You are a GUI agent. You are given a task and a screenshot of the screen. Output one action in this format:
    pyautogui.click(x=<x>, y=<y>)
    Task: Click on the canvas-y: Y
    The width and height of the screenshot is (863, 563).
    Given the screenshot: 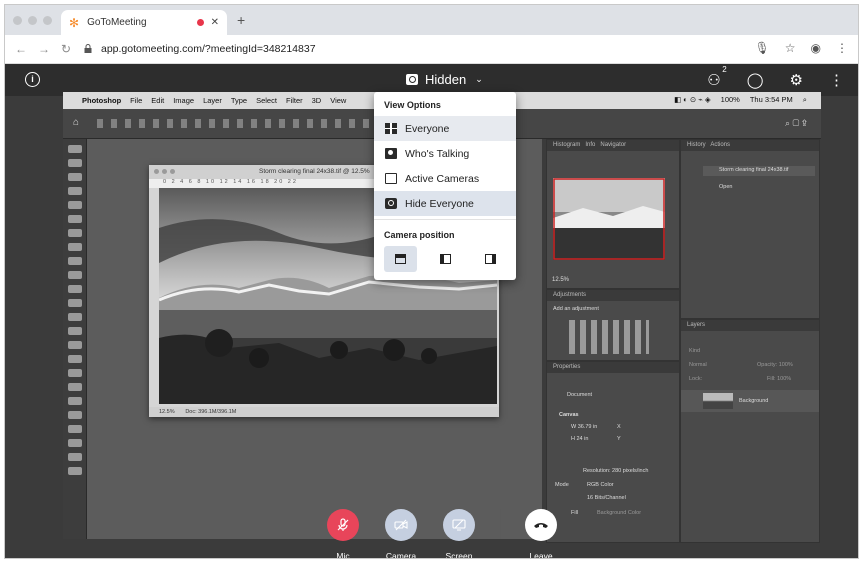 What is the action you would take?
    pyautogui.click(x=619, y=439)
    